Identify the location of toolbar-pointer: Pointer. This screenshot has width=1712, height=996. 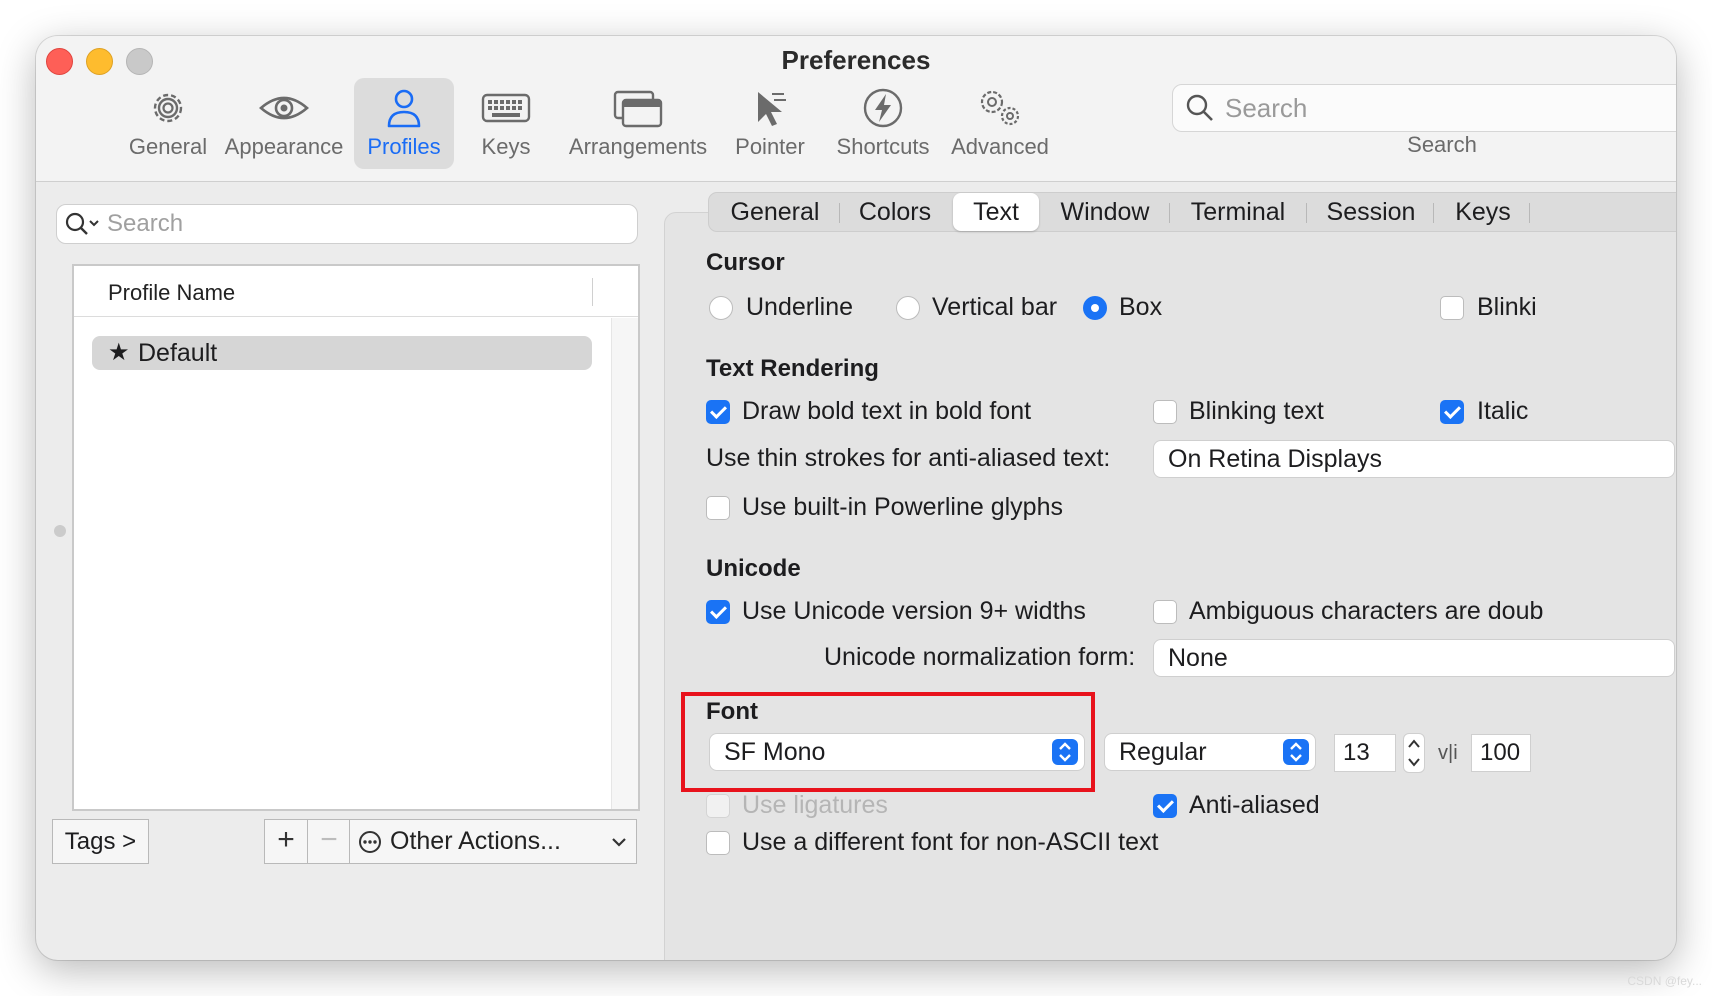
(770, 123).